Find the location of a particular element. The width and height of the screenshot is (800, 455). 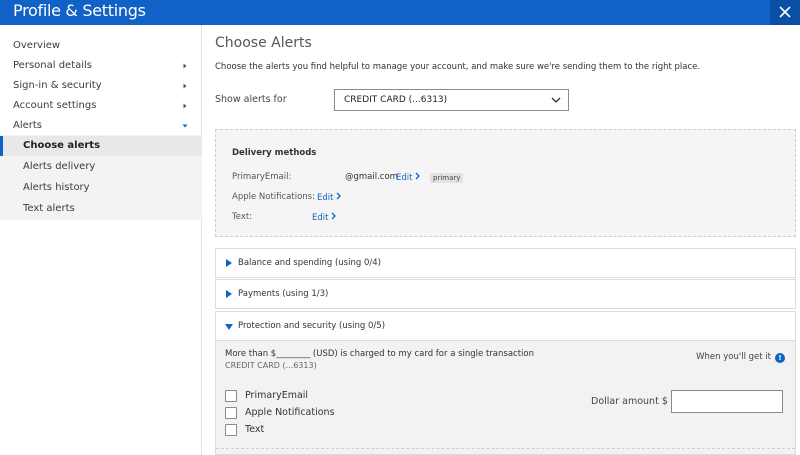

accordion-protection-security: Protection and security (using 0/5) is located at coordinates (505, 326).